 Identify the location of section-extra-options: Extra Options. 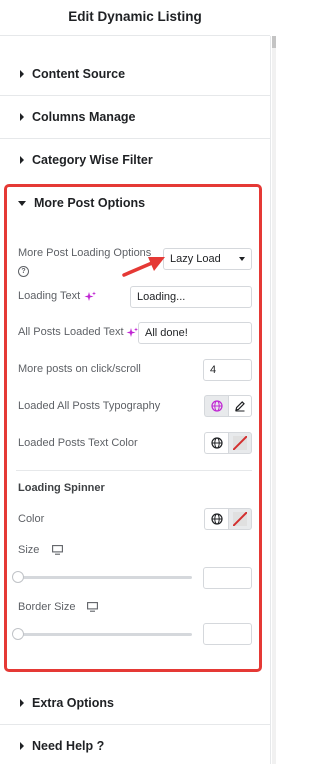
(135, 703).